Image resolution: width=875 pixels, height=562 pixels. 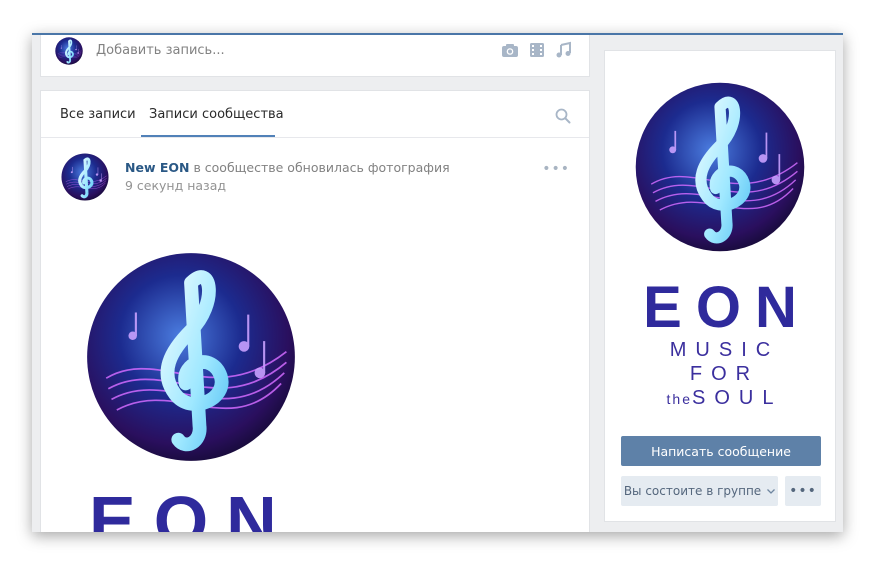 I want to click on post-timestamp: 9 секунд назад, so click(x=175, y=185).